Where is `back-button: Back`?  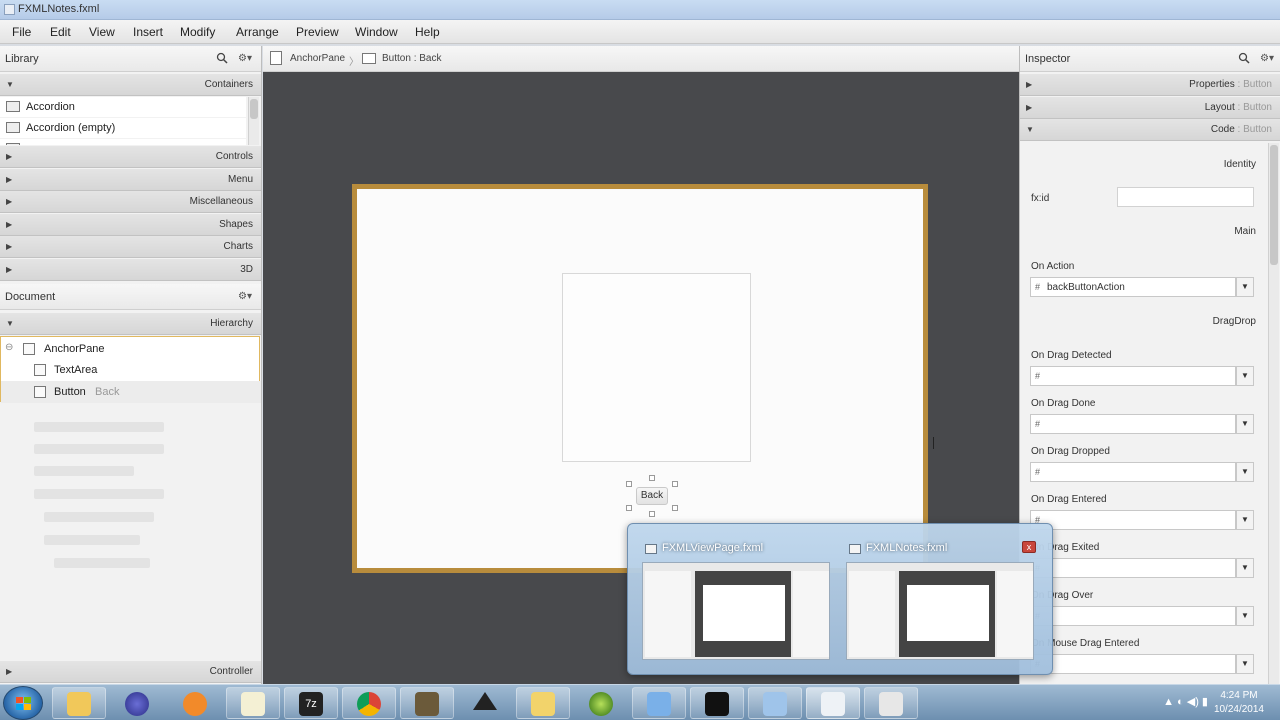 back-button: Back is located at coordinates (652, 496).